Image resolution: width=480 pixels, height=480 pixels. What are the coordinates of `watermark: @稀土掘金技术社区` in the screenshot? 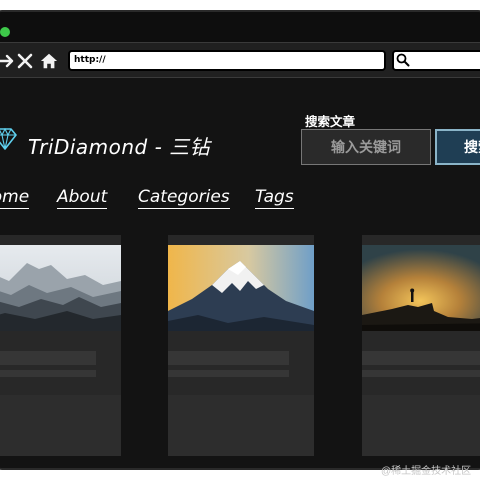 It's located at (426, 471).